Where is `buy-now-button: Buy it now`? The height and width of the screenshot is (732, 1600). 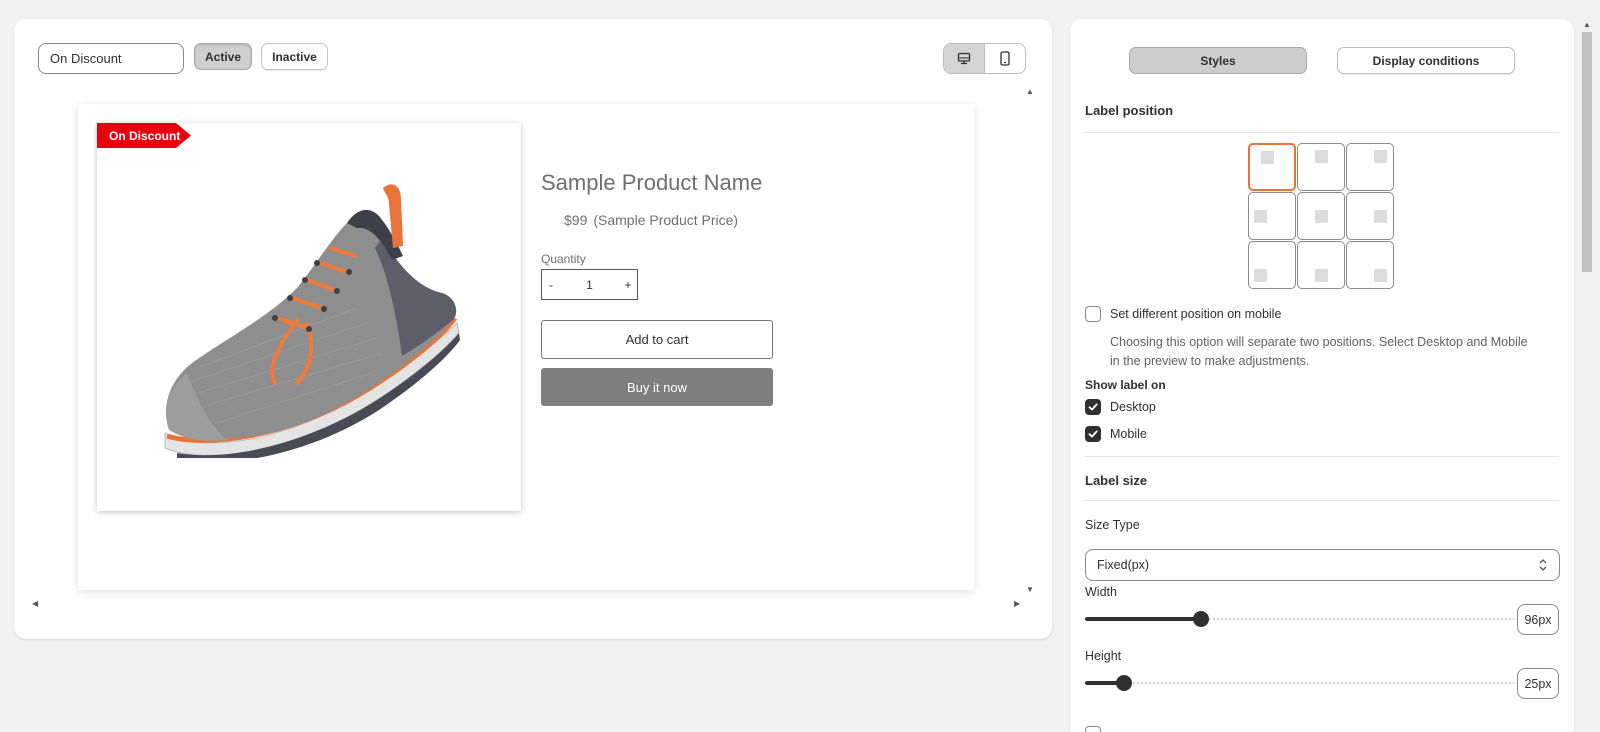 buy-now-button: Buy it now is located at coordinates (657, 387).